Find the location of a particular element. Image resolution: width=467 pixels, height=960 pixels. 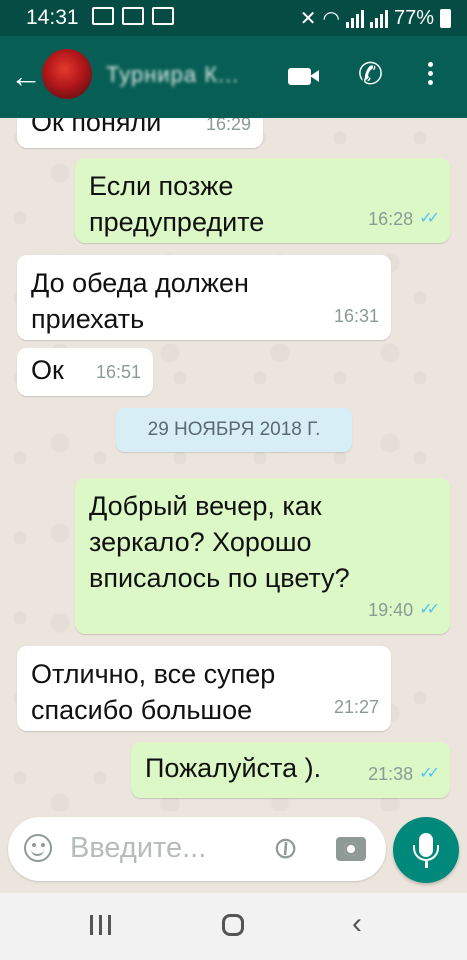

avatar is located at coordinates (67, 74).